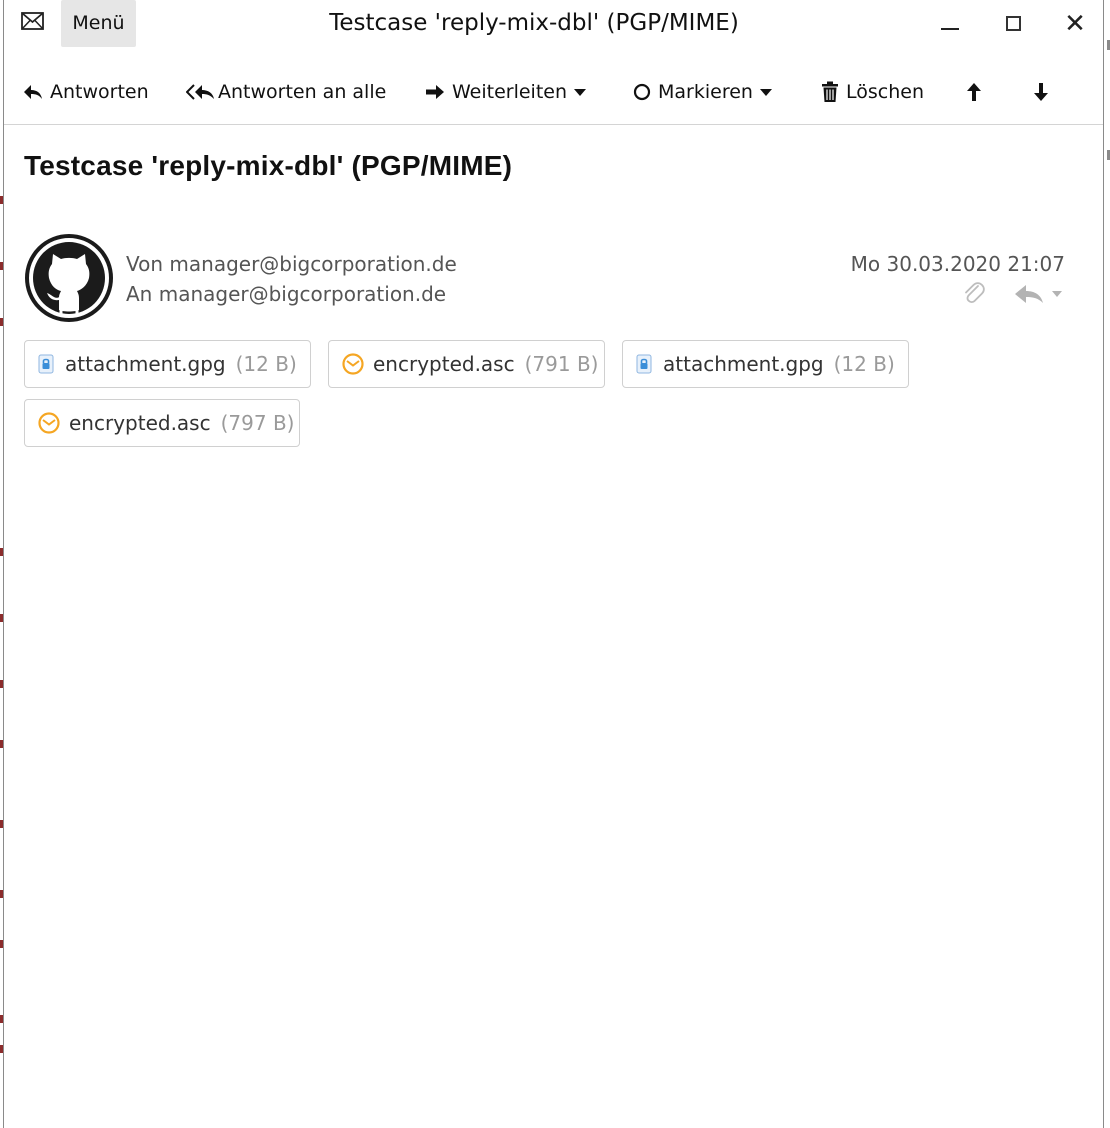 This screenshot has height=1128, width=1110. What do you see at coordinates (1107, 564) in the screenshot?
I see `background-window-edge-right` at bounding box center [1107, 564].